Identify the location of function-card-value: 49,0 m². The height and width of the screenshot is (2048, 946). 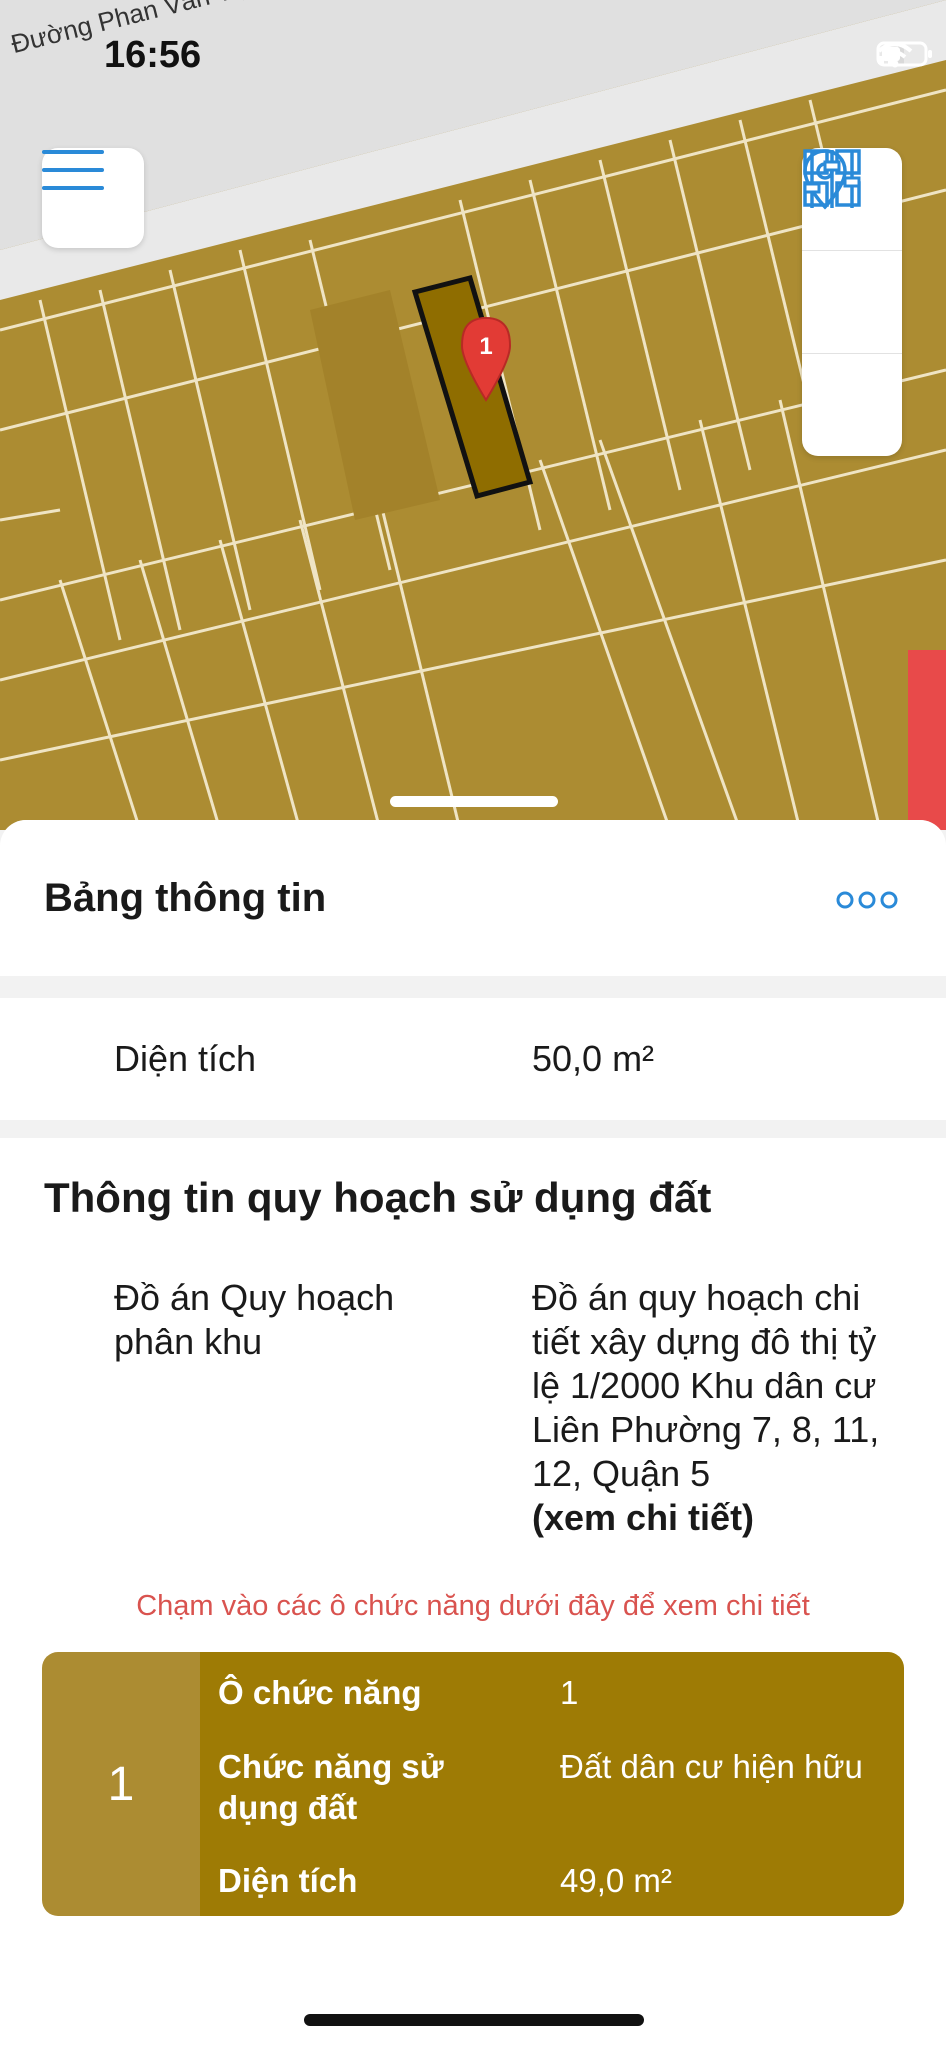
(616, 1880).